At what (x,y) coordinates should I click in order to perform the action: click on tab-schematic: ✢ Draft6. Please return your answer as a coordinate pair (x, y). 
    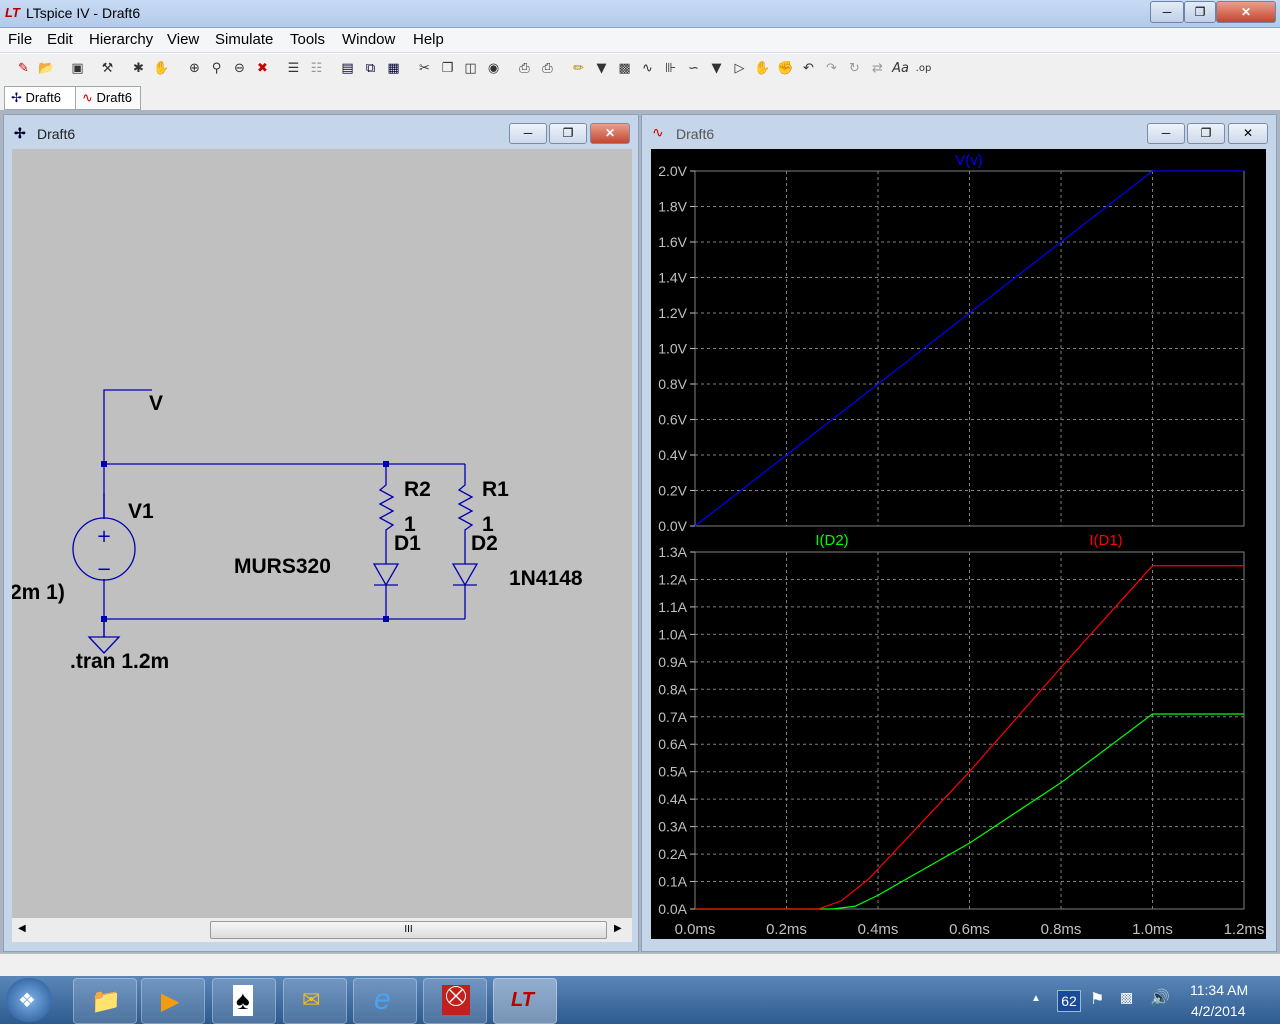
    Looking at the image, I should click on (40, 98).